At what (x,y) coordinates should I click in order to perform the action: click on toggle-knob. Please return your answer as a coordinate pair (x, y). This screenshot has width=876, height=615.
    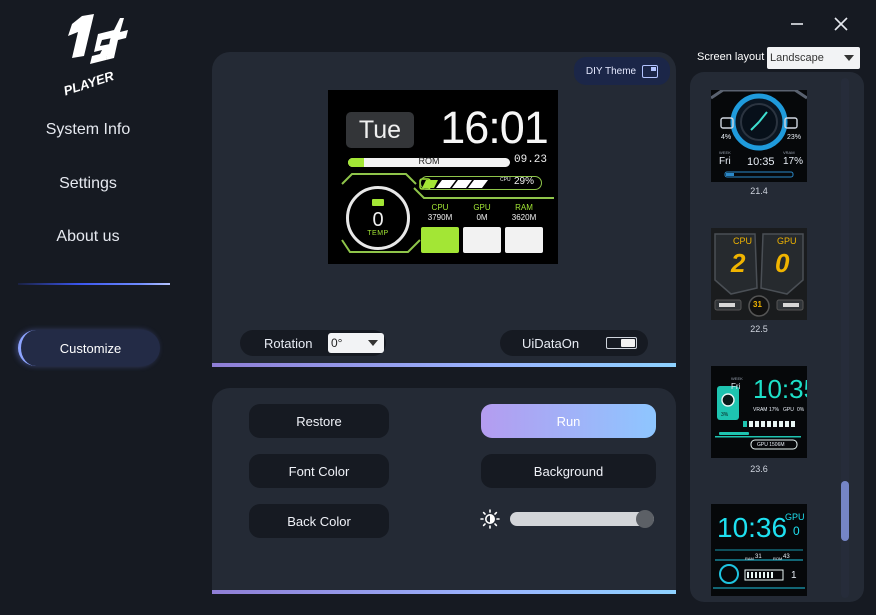
    Looking at the image, I should click on (628, 343).